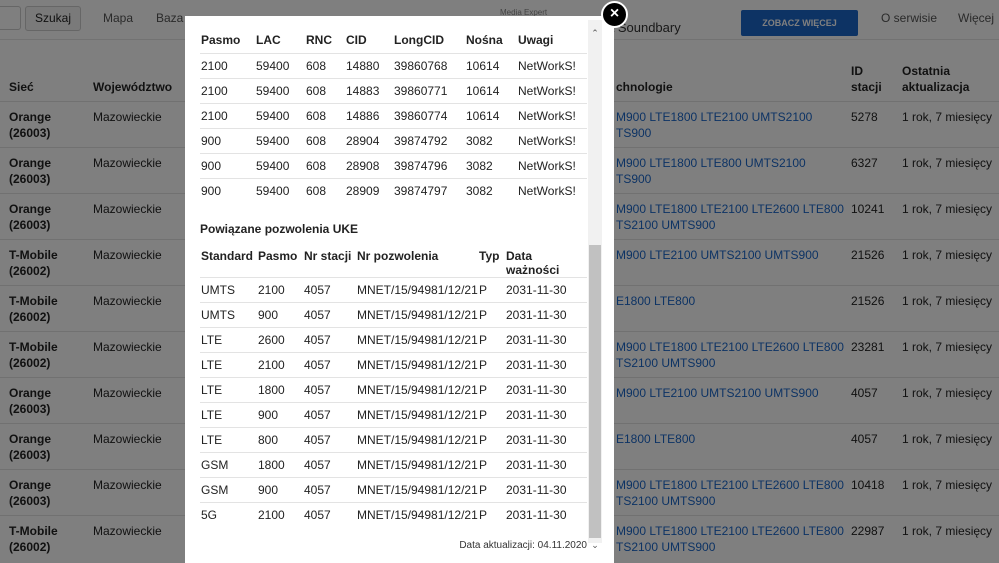 Image resolution: width=999 pixels, height=563 pixels. What do you see at coordinates (369, 115) in the screenshot?
I see `cell-cid: 14886` at bounding box center [369, 115].